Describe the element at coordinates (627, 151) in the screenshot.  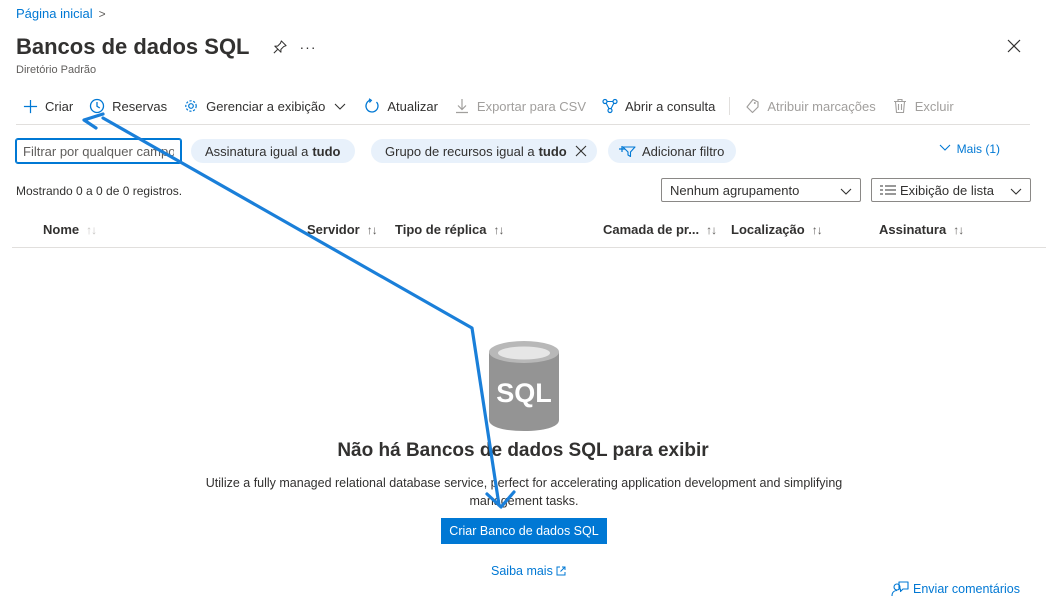
I see `add-filter-icon` at that location.